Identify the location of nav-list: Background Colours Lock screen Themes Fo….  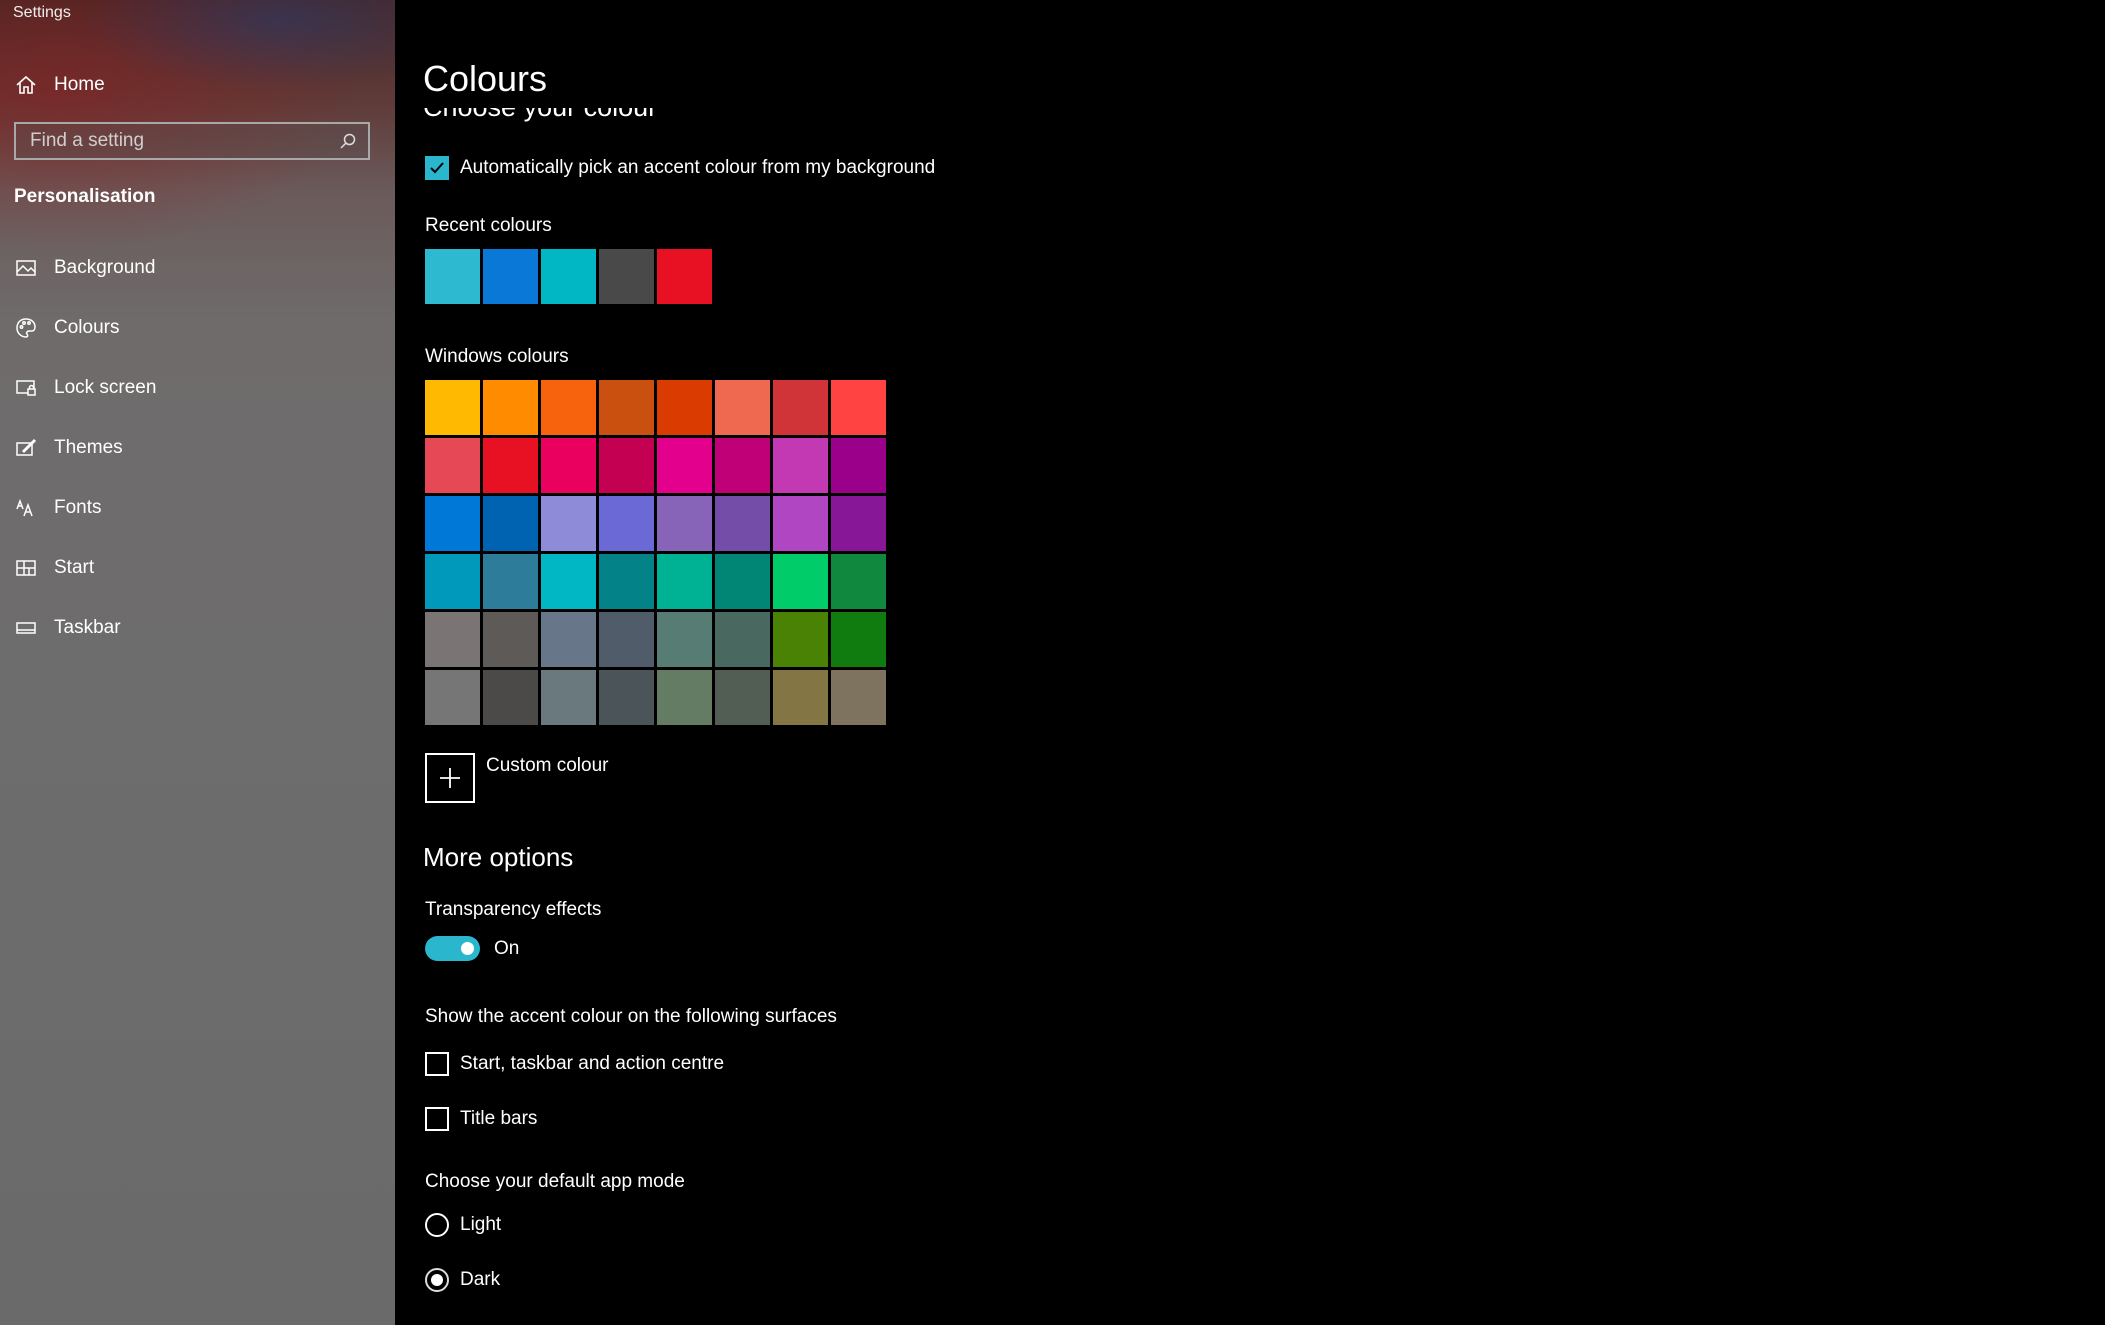
(197, 448).